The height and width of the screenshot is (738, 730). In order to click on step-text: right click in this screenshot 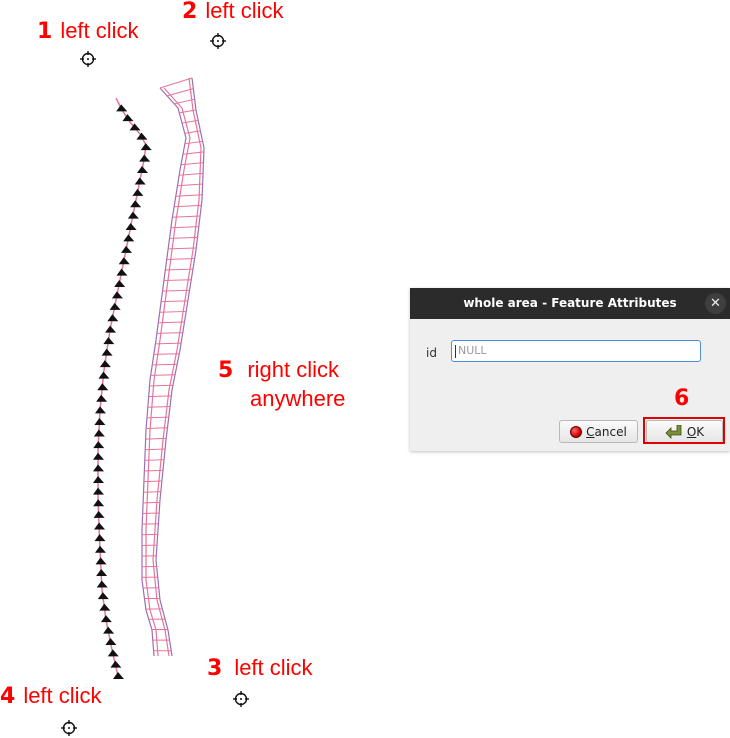, I will do `click(293, 369)`.